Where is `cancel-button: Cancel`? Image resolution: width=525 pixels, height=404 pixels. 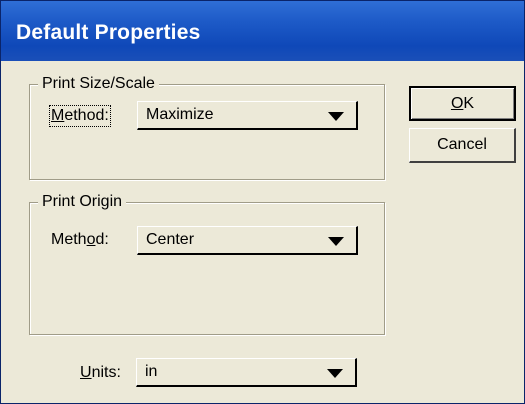 cancel-button: Cancel is located at coordinates (462, 145).